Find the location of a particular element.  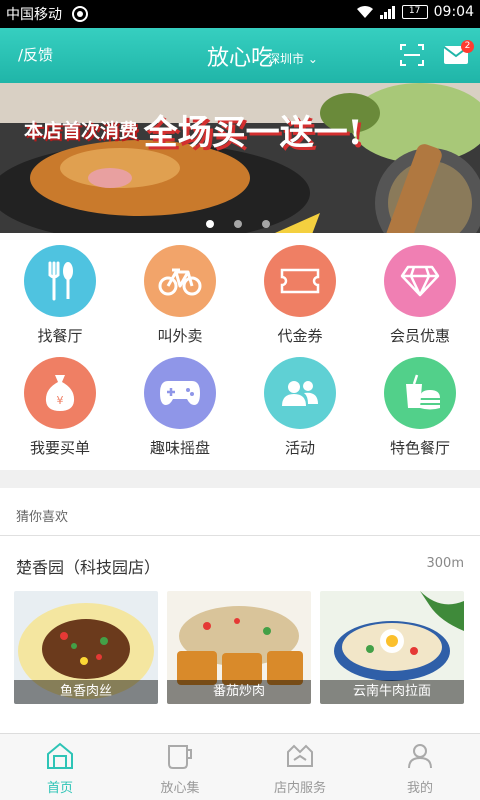

dish-card: 鱼香肉丝 is located at coordinates (86, 647).